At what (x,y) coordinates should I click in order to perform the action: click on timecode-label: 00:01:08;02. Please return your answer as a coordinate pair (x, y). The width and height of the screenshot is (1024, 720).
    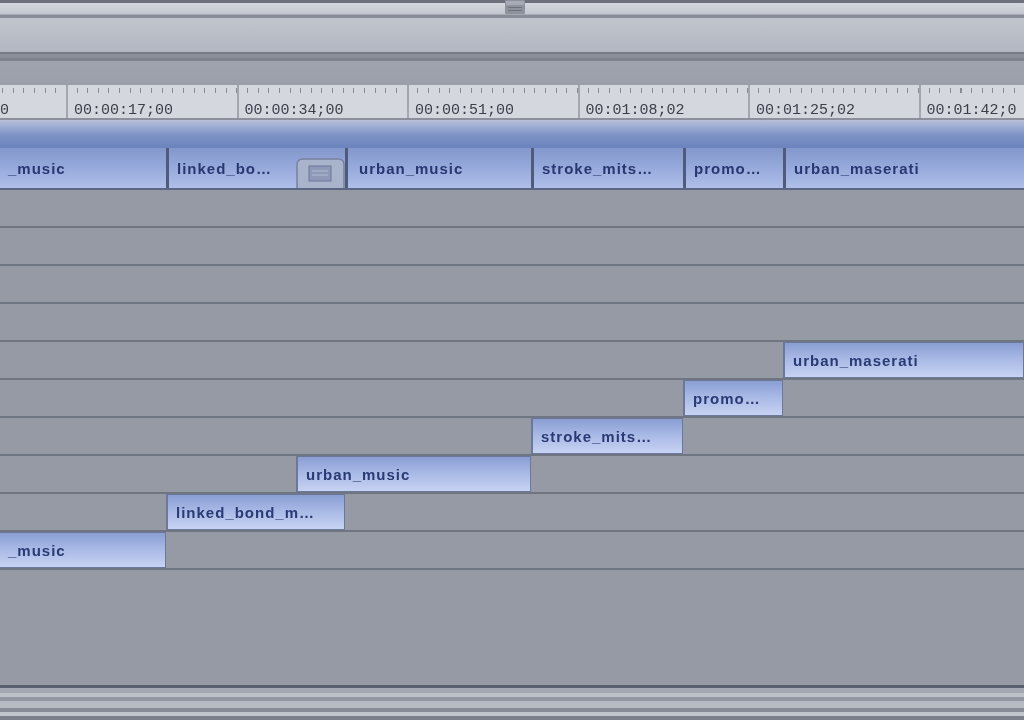
    Looking at the image, I should click on (635, 110).